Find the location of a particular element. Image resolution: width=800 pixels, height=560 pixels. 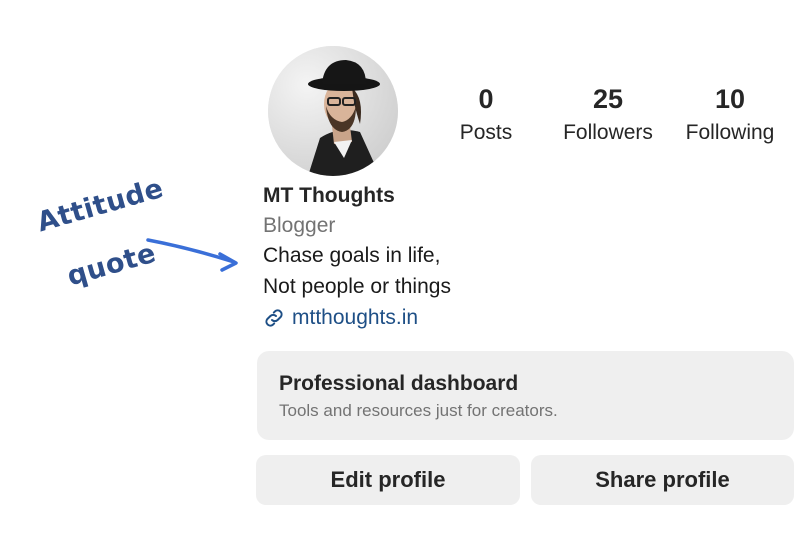

dashboard-subtitle: Tools and resources just for creators. is located at coordinates (418, 410).